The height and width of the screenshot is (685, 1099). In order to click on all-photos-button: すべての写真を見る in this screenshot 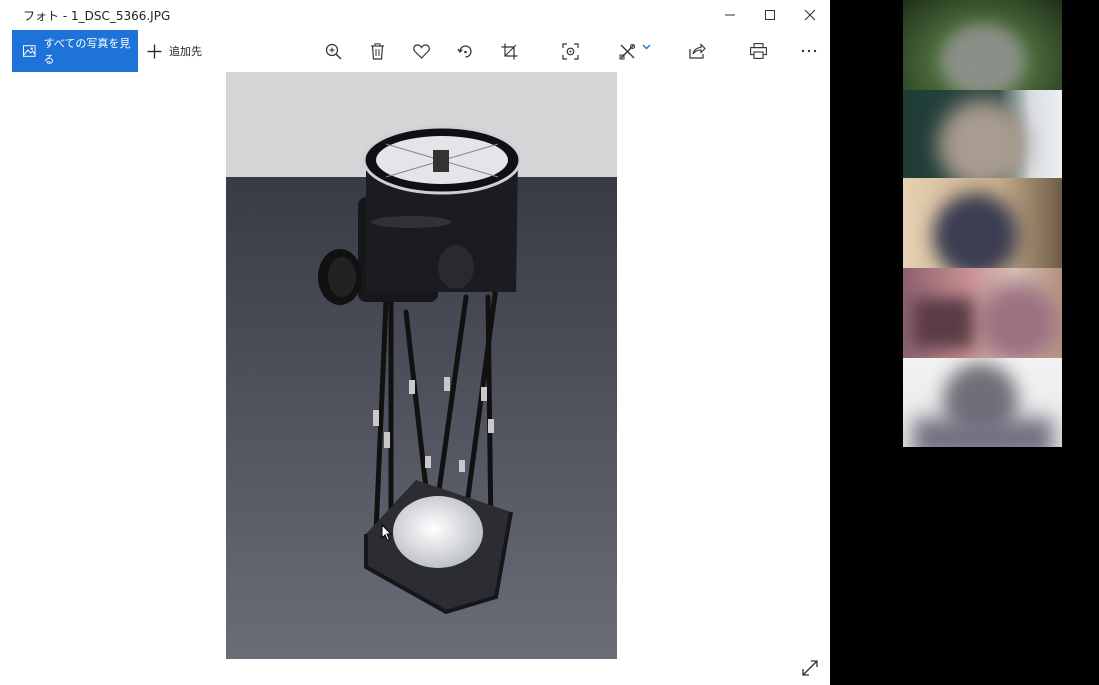, I will do `click(75, 51)`.